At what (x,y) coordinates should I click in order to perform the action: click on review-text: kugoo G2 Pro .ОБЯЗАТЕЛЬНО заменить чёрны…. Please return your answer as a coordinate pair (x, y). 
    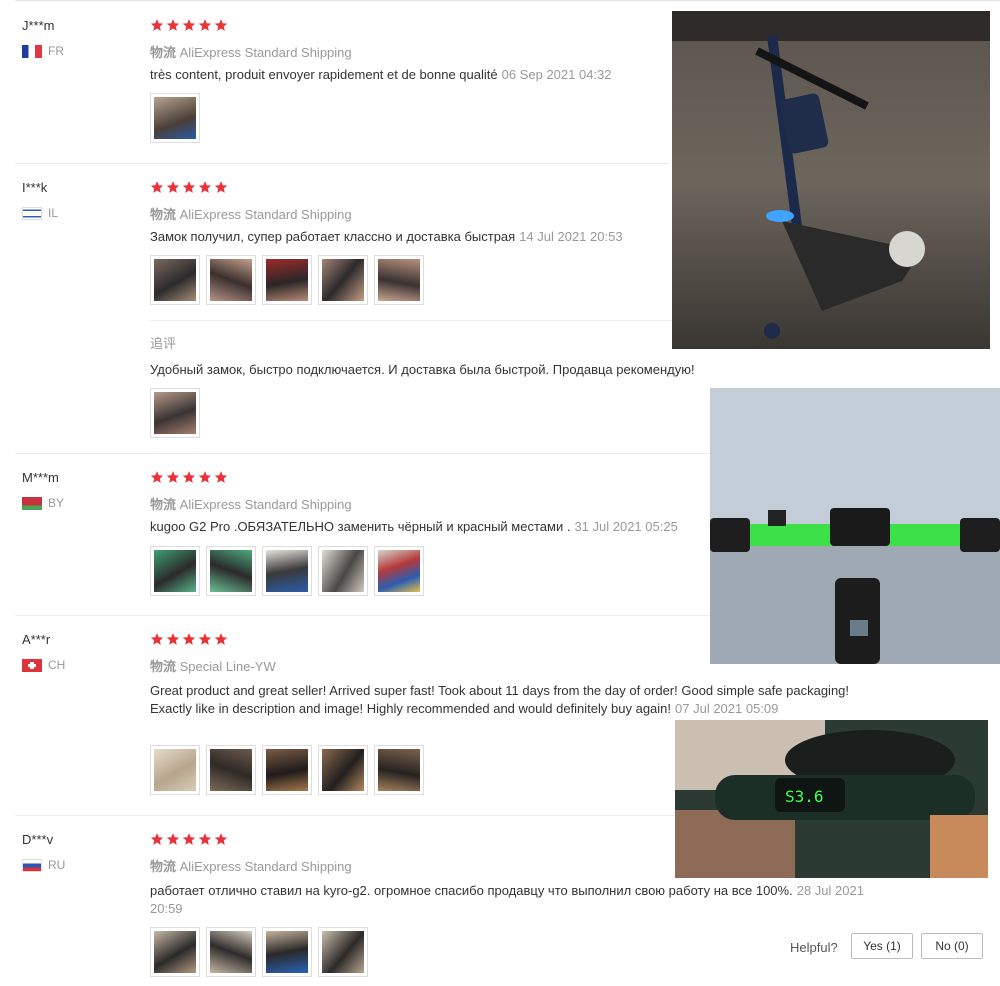
    Looking at the image, I should click on (414, 526).